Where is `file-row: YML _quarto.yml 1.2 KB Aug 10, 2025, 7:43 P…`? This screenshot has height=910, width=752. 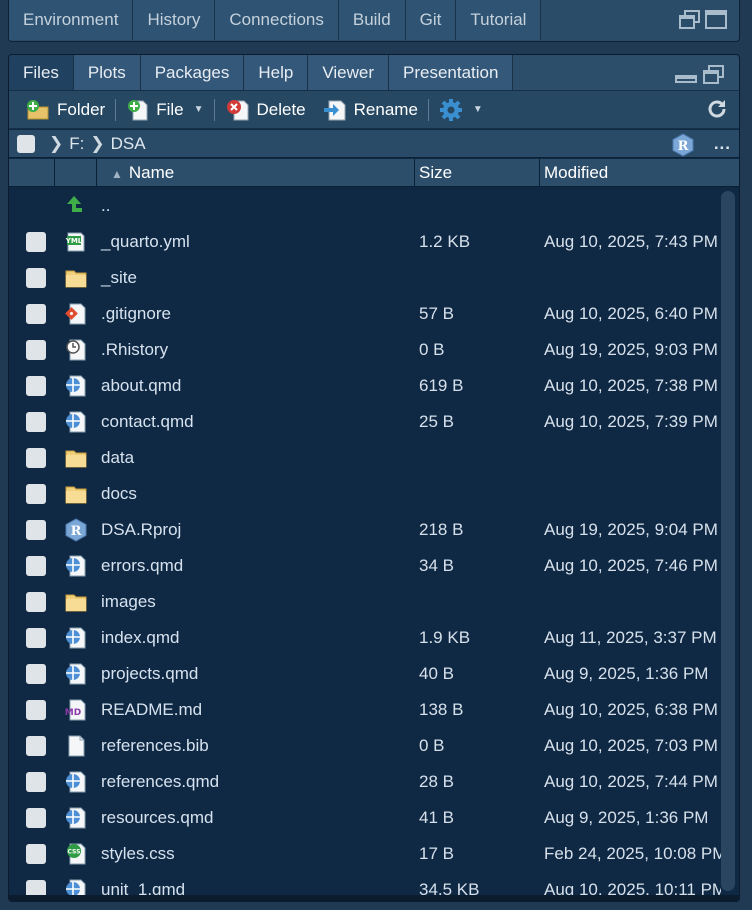
file-row: YML _quarto.yml 1.2 KB Aug 10, 2025, 7:43 P… is located at coordinates (365, 242).